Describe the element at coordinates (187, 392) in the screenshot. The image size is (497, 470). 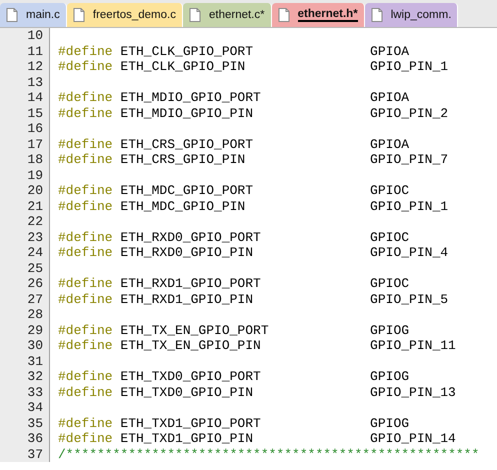
I see `macro-name: ETH_TXD0_GPIO_PIN` at that location.